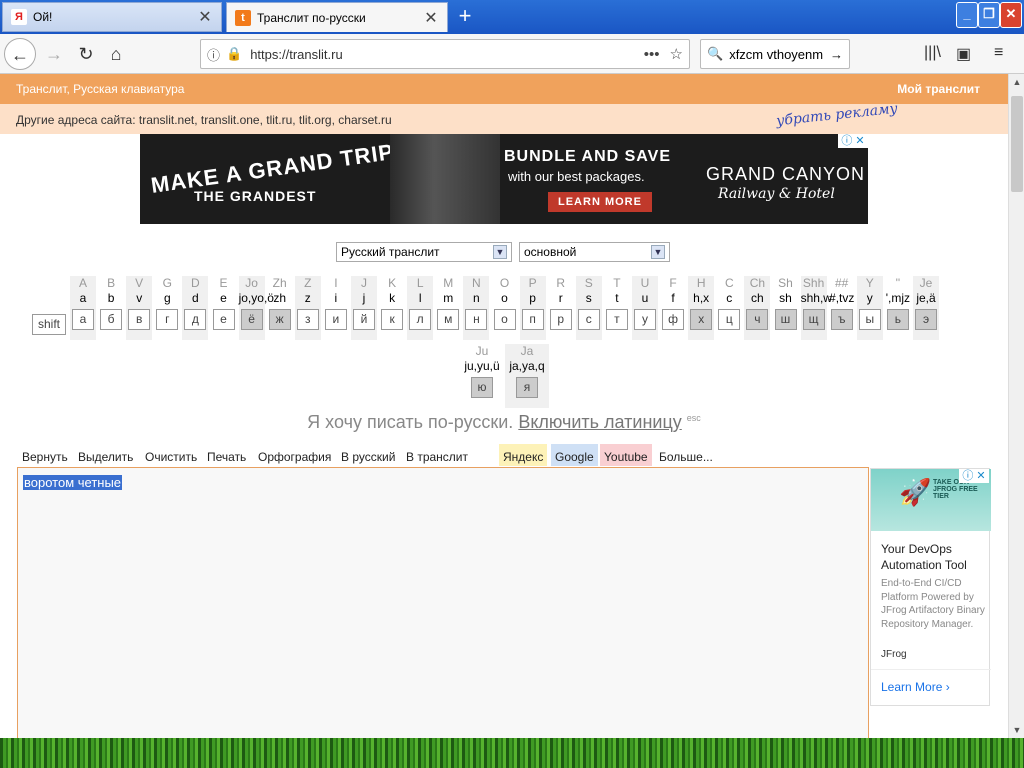 The width and height of the screenshot is (1024, 768). Describe the element at coordinates (86, 54) in the screenshot. I see `reload-button: ↻` at that location.